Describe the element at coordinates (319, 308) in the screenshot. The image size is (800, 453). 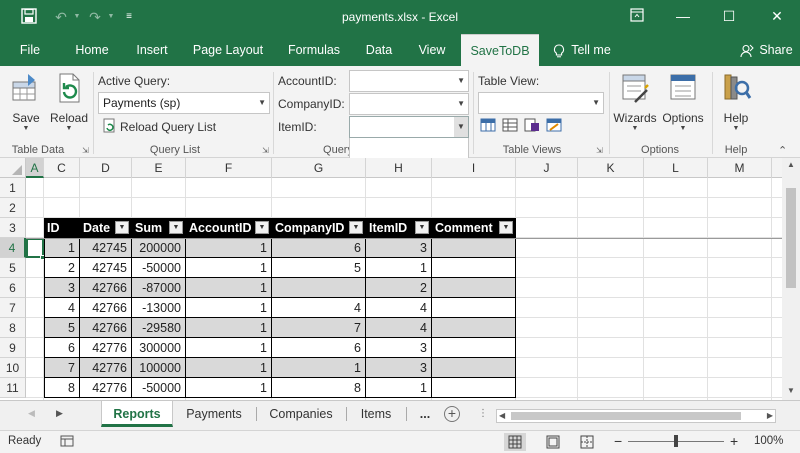
I see `table-cell-companyid: 4` at that location.